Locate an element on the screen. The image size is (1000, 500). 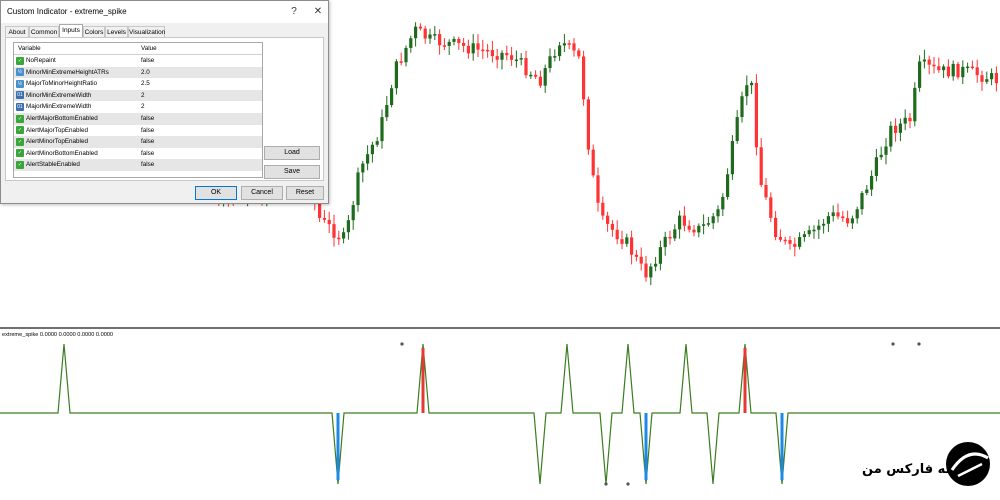
table-row: ½ MajorToMinorHeightRatio 2.5 is located at coordinates (138, 84).